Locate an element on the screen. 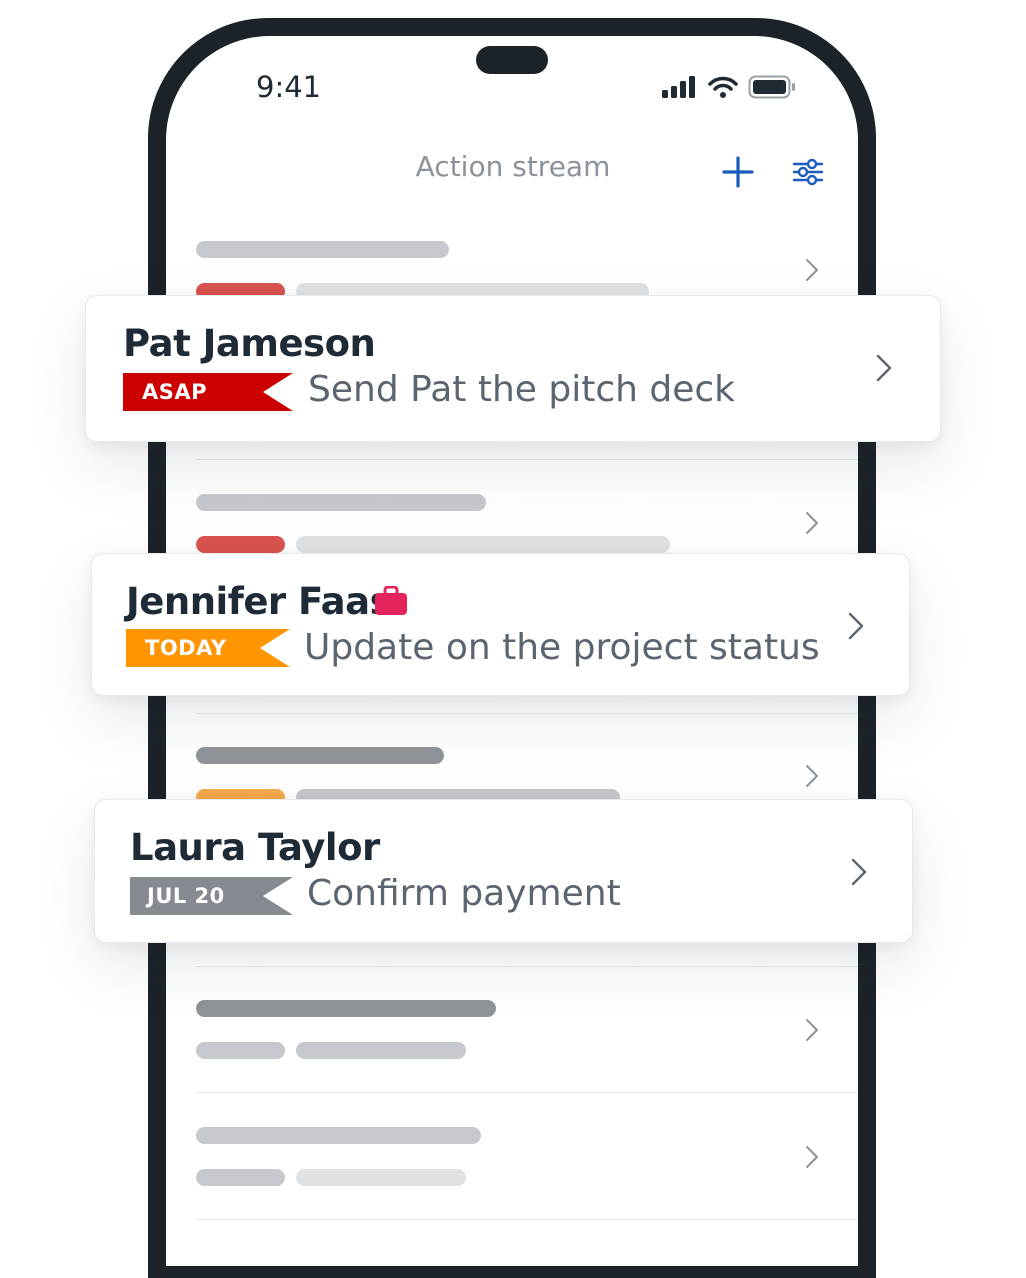 Image resolution: width=1026 pixels, height=1278 pixels. action-card-pat-jameson: Pat Jameson ASAP Send Pat the pitch deck is located at coordinates (513, 368).